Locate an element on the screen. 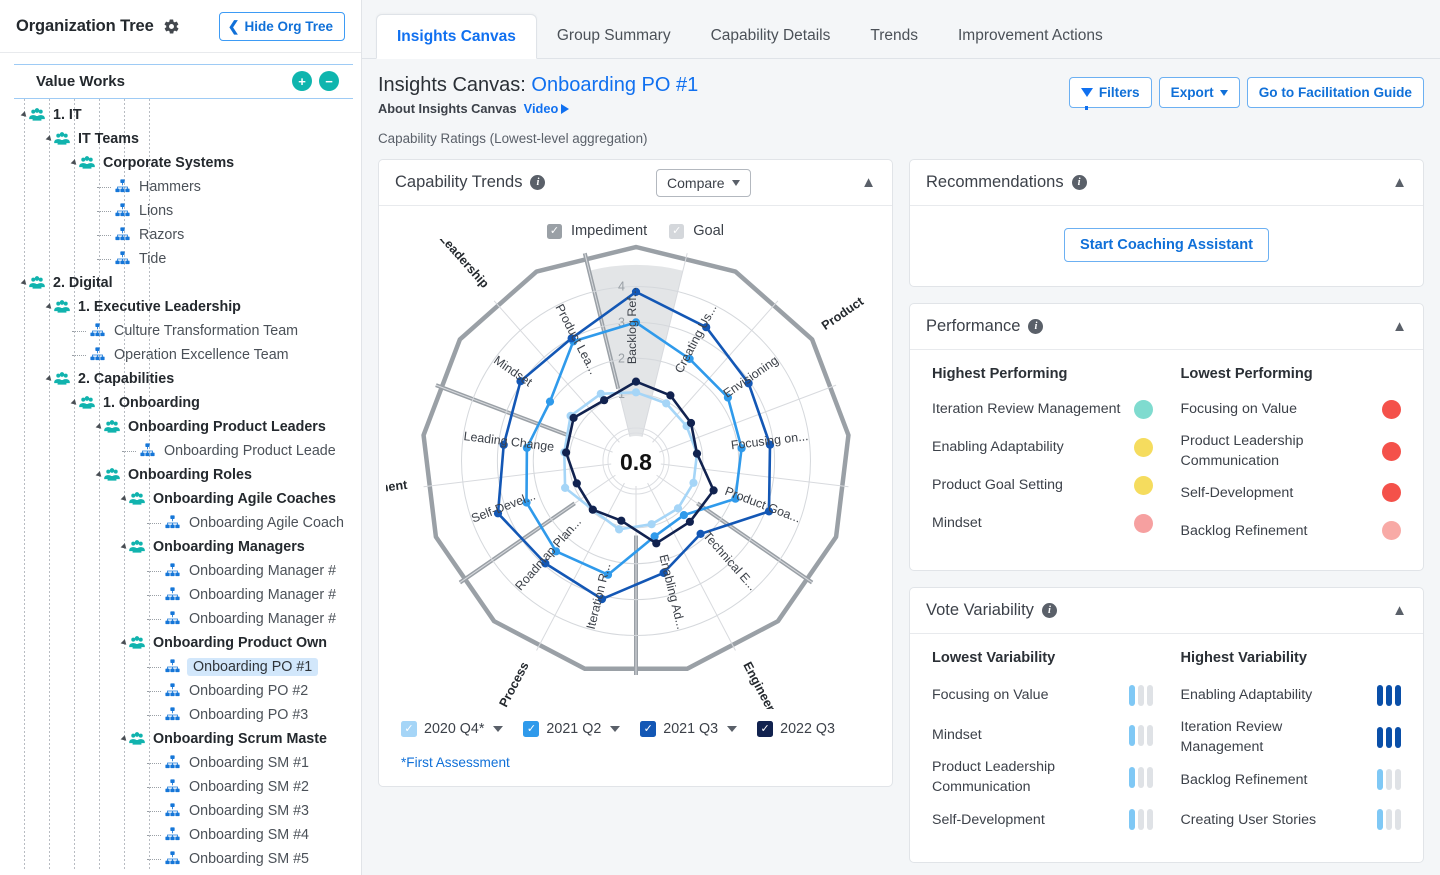  tree-node: 1. IT is located at coordinates (180, 115).